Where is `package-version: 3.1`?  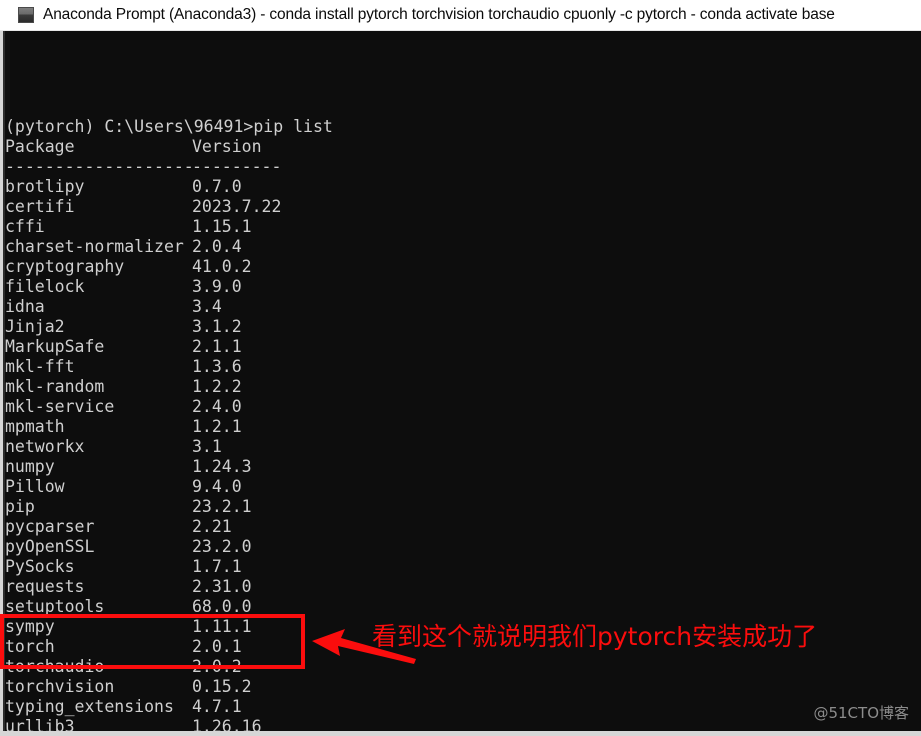 package-version: 3.1 is located at coordinates (207, 446).